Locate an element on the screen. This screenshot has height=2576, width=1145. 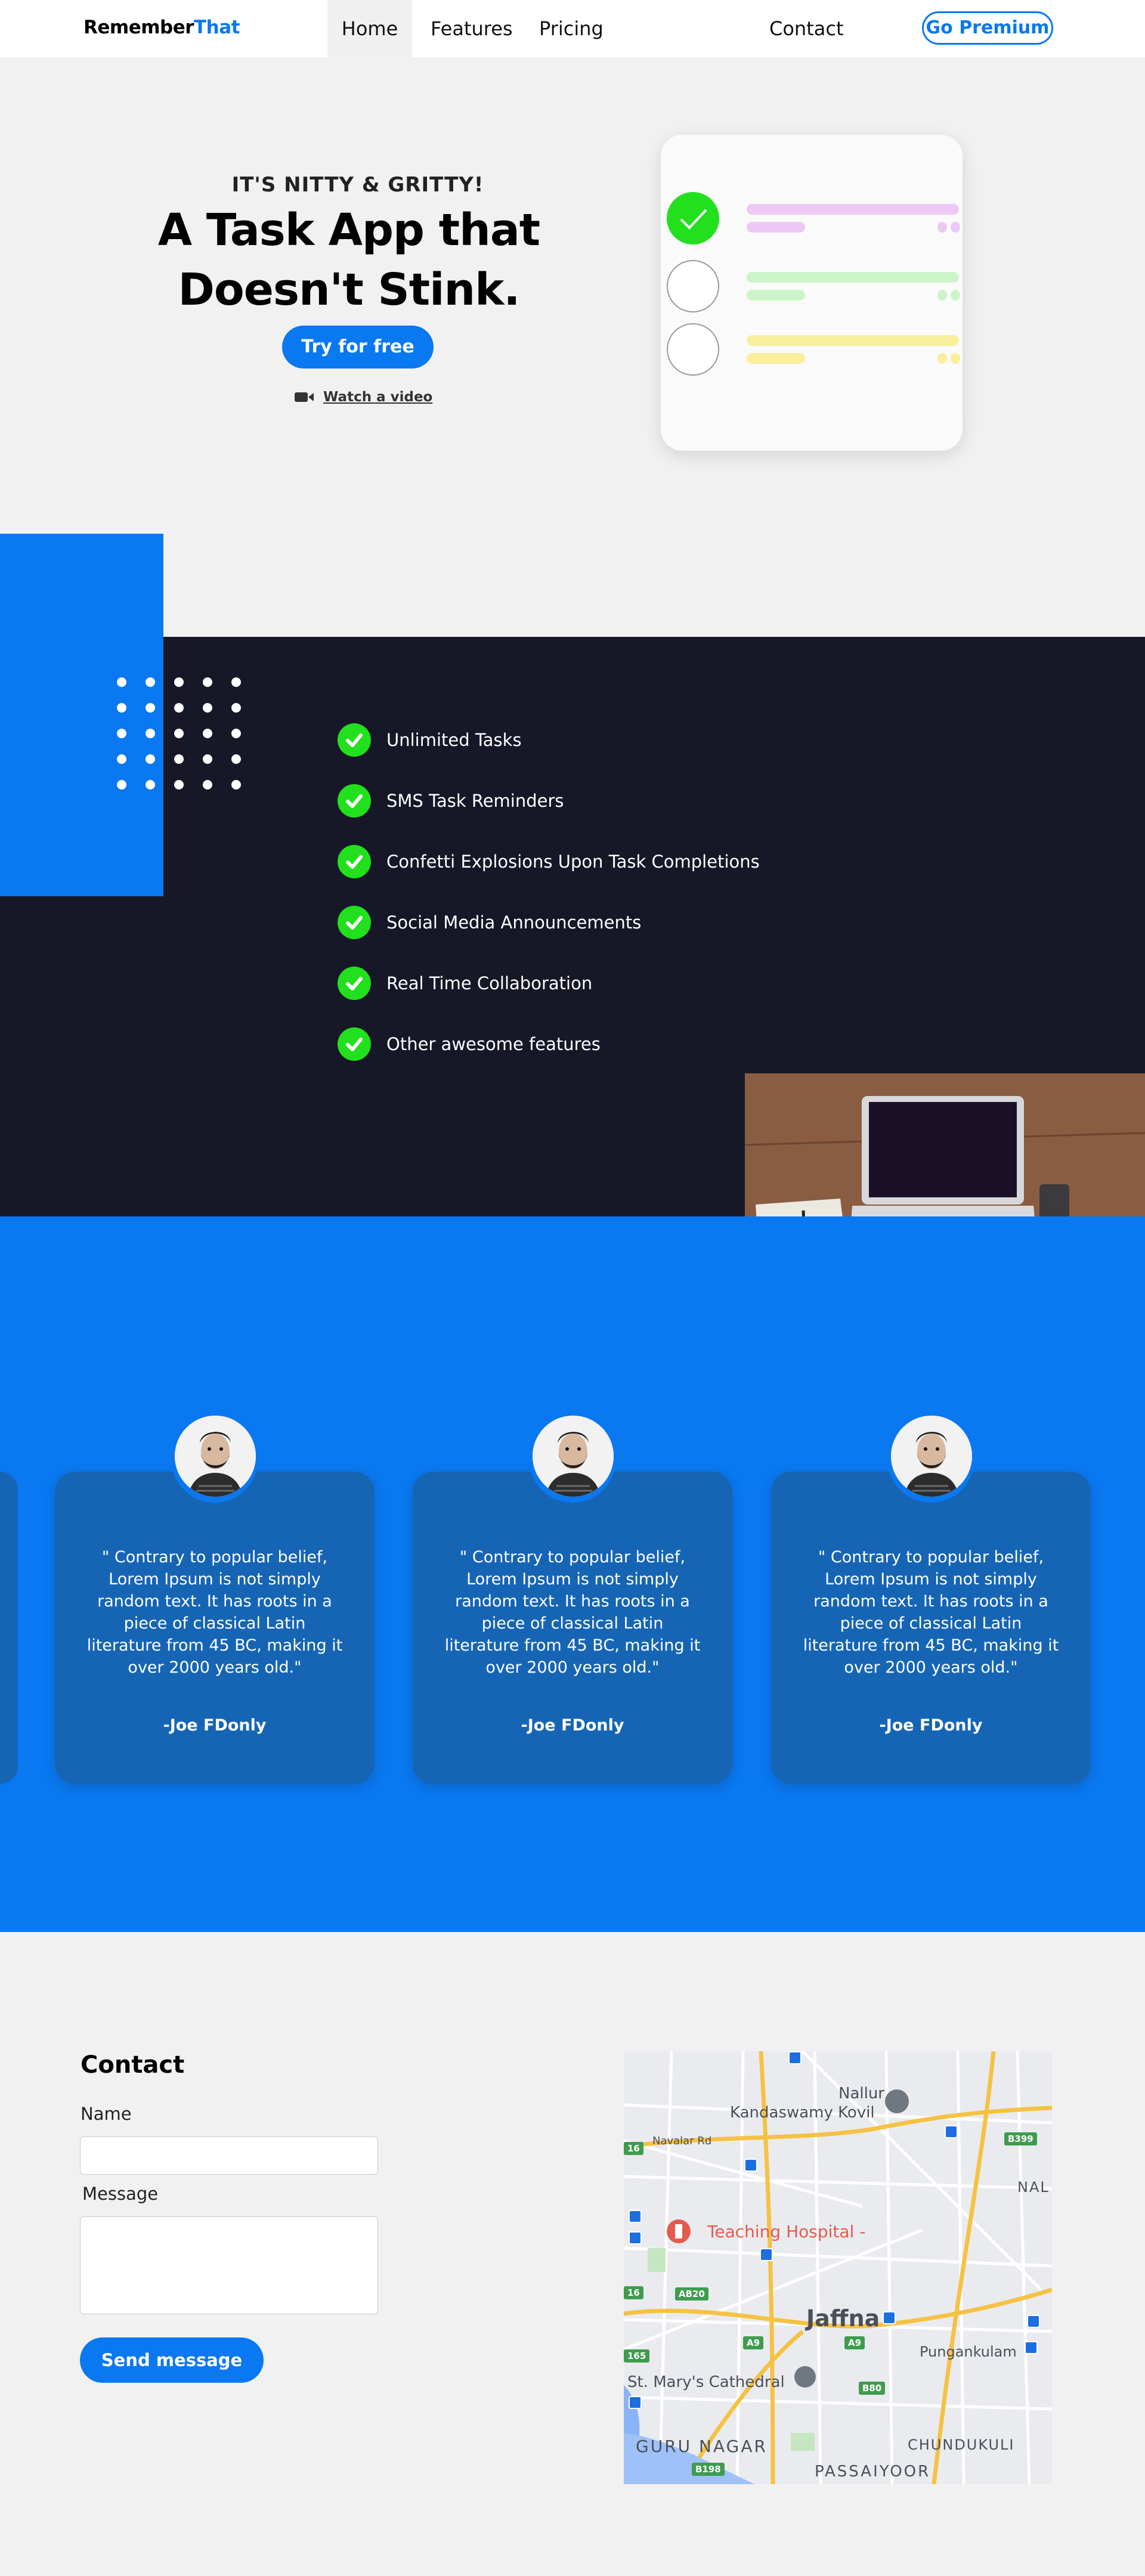
road-shield: B198 is located at coordinates (708, 2469).